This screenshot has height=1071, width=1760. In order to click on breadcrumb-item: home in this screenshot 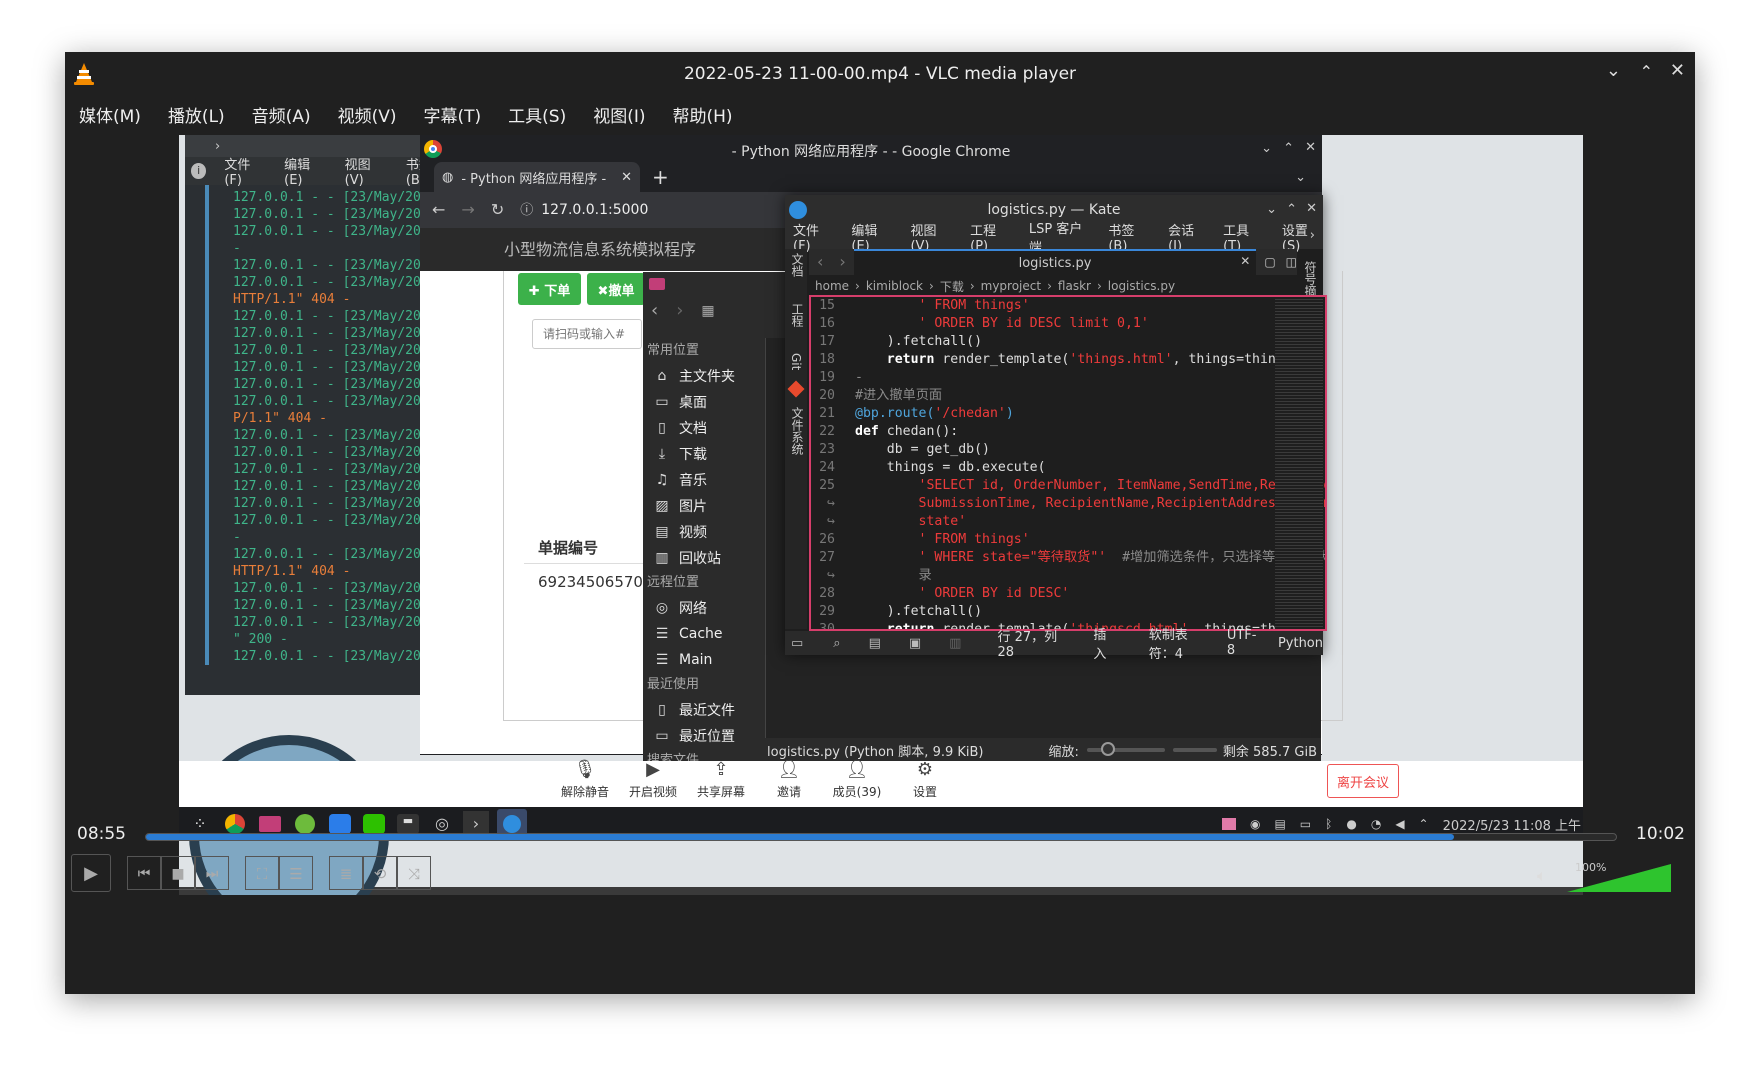, I will do `click(832, 286)`.